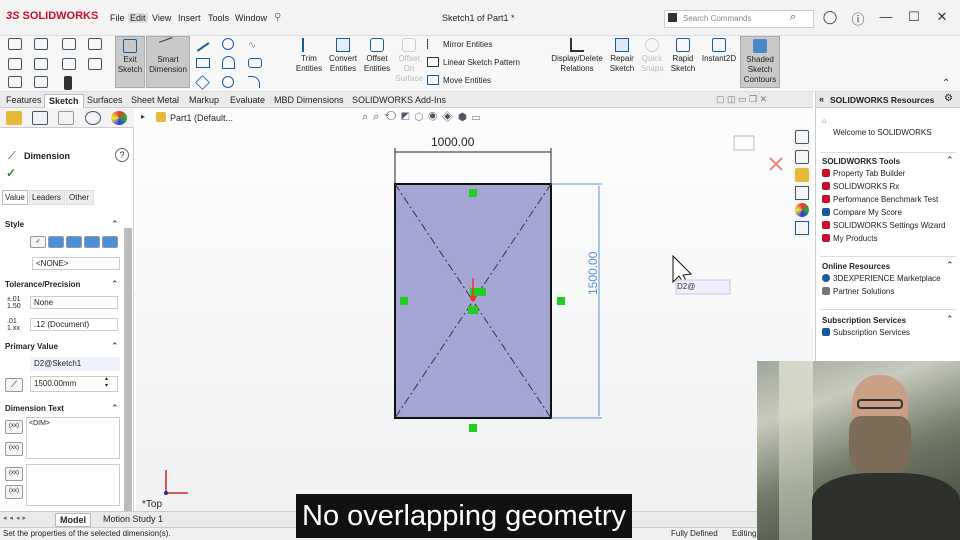  Describe the element at coordinates (14, 118) in the screenshot. I see `feature-manager-icon` at that location.